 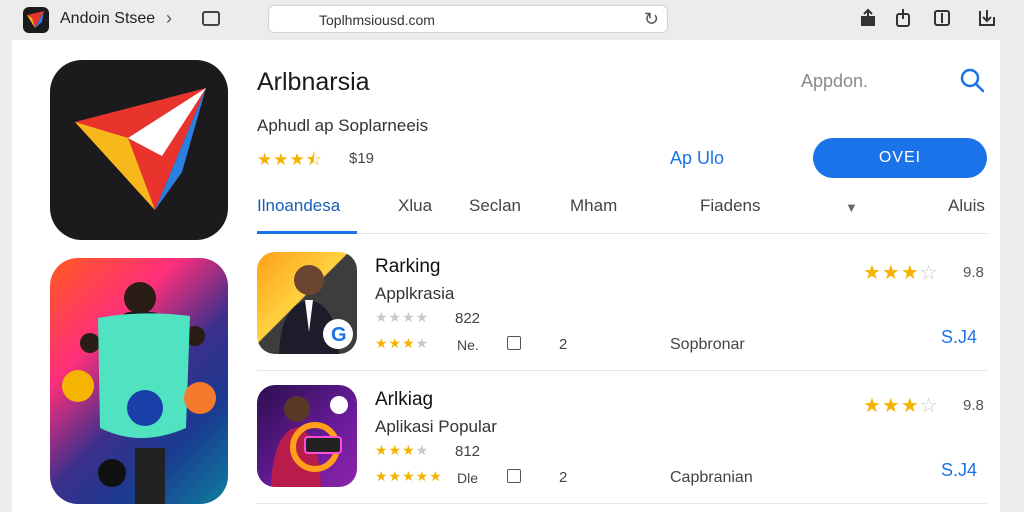 I want to click on address-text: Toplhmsiousd.com, so click(x=377, y=20).